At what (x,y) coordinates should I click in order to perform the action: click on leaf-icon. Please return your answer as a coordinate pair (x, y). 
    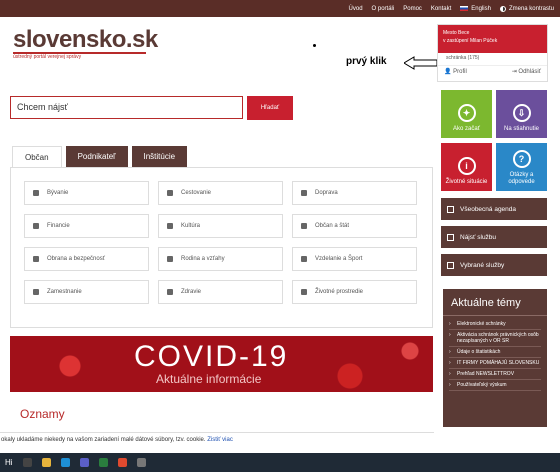
    Looking at the image, I should click on (304, 292).